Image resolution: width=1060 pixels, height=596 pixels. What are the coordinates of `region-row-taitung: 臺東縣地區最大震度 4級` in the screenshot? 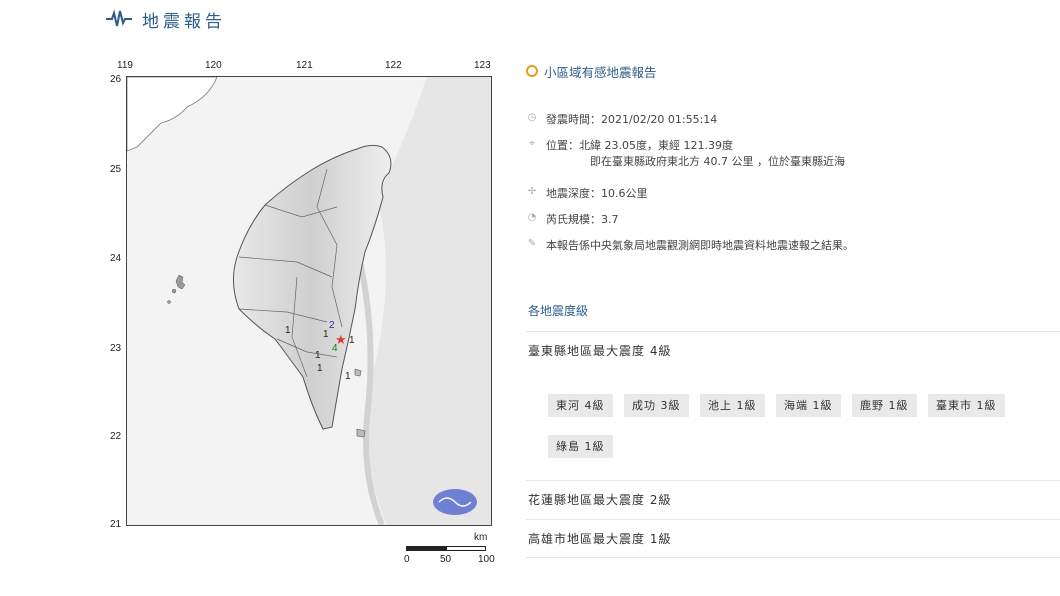 It's located at (793, 350).